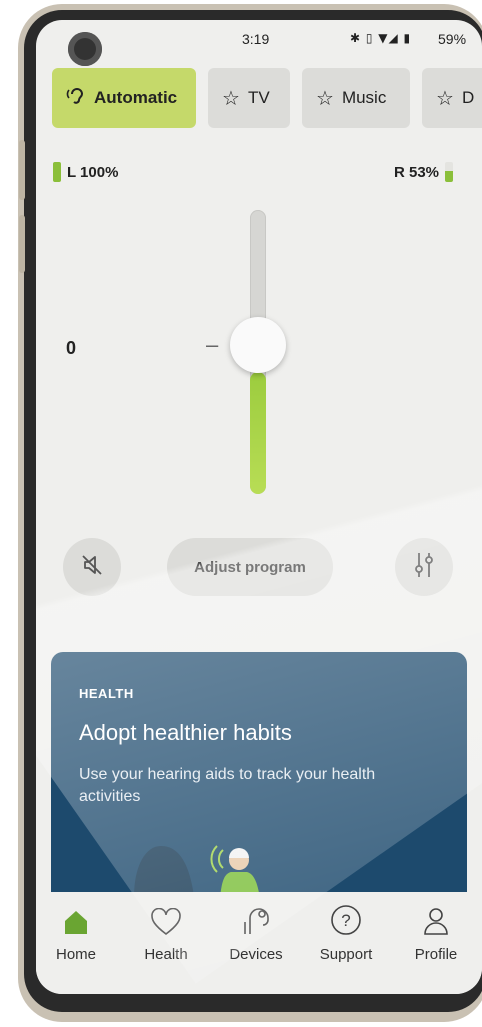 This screenshot has width=482, height=1027. I want to click on battery-right-label: R 53%, so click(417, 172).